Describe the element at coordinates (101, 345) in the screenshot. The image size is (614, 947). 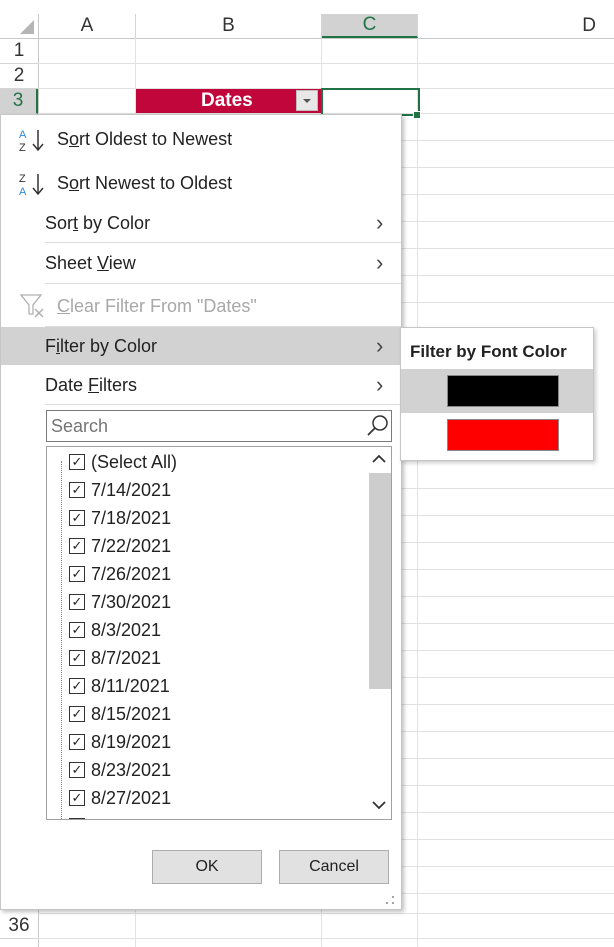
I see `filter-by-color-label: Filter by Color` at that location.